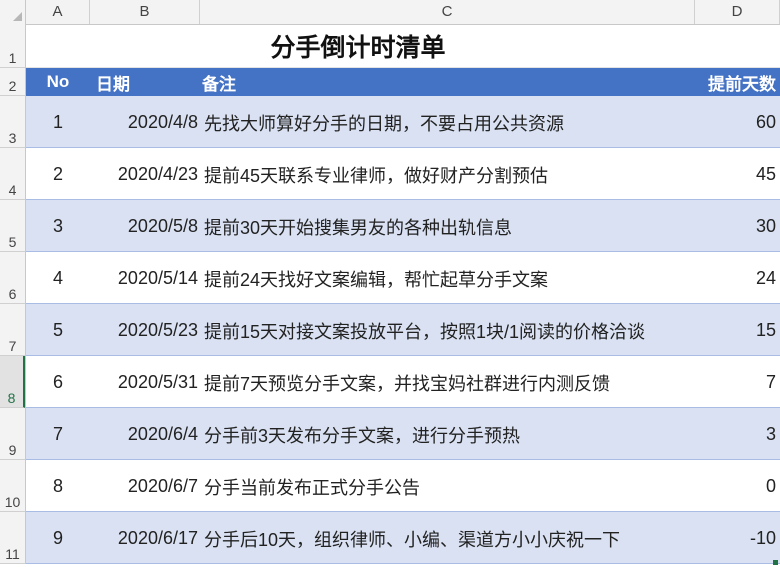 The height and width of the screenshot is (567, 780). What do you see at coordinates (775, 562) in the screenshot?
I see `fill-handle` at bounding box center [775, 562].